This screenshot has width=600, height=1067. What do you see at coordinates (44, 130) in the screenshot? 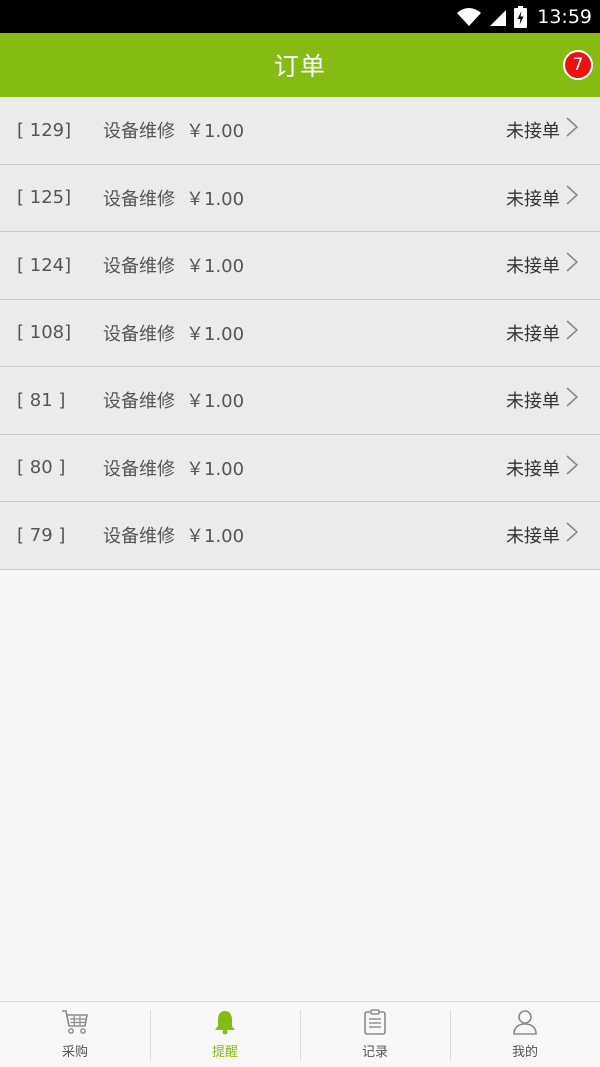
I see `order-id: [ 129]` at bounding box center [44, 130].